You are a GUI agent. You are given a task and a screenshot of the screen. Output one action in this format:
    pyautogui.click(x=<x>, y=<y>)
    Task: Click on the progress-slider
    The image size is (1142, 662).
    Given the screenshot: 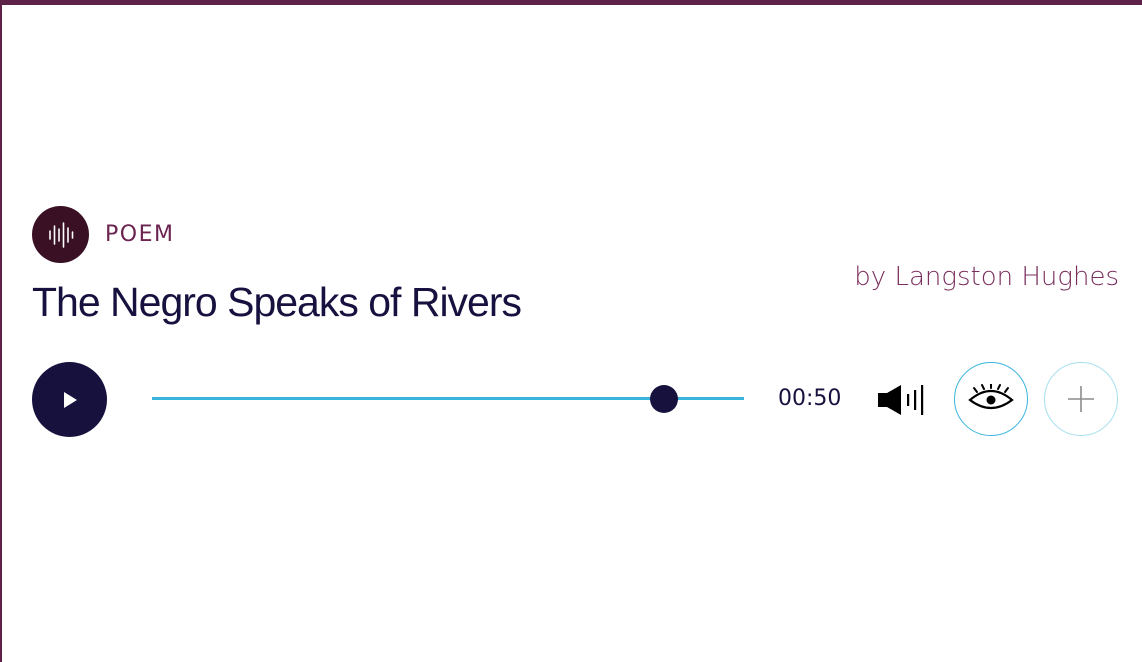 What is the action you would take?
    pyautogui.click(x=448, y=399)
    